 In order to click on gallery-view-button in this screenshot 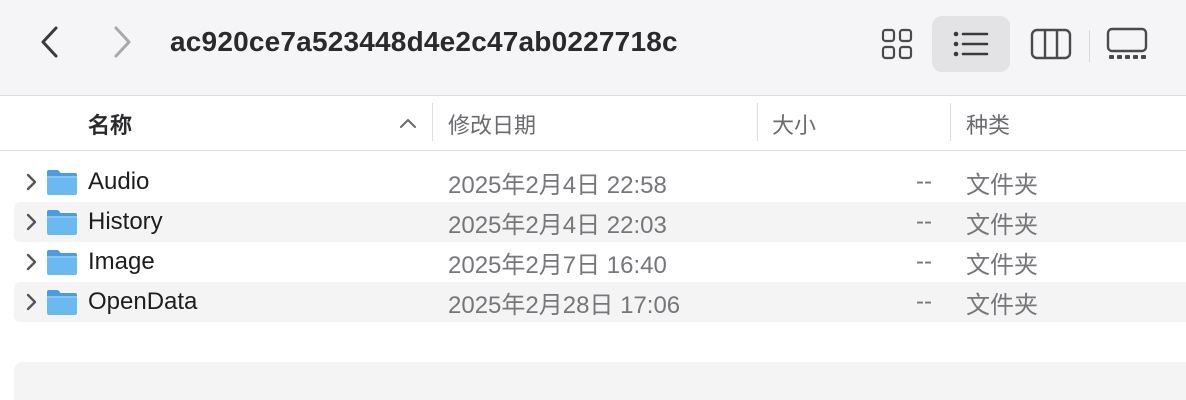, I will do `click(1127, 44)`.